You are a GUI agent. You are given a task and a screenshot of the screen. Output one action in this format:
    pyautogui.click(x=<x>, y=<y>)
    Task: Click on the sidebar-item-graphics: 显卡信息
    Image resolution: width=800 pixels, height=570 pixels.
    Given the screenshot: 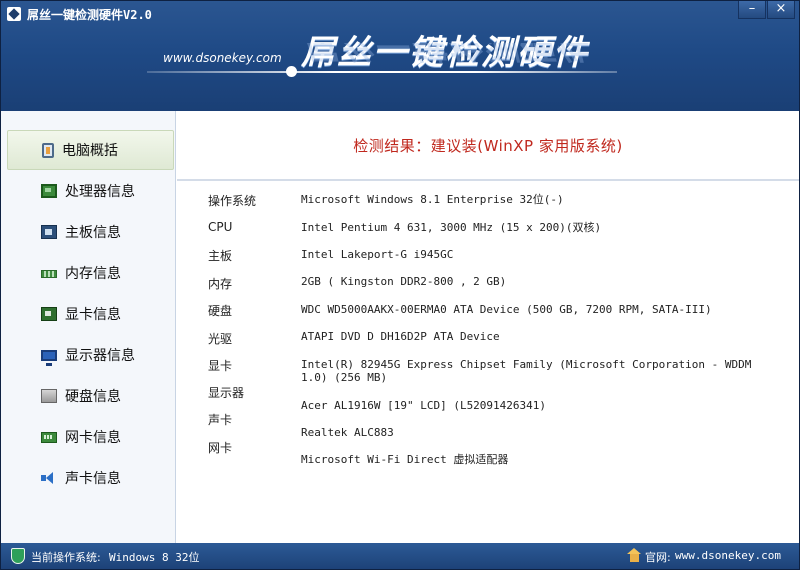 What is the action you would take?
    pyautogui.click(x=90, y=314)
    